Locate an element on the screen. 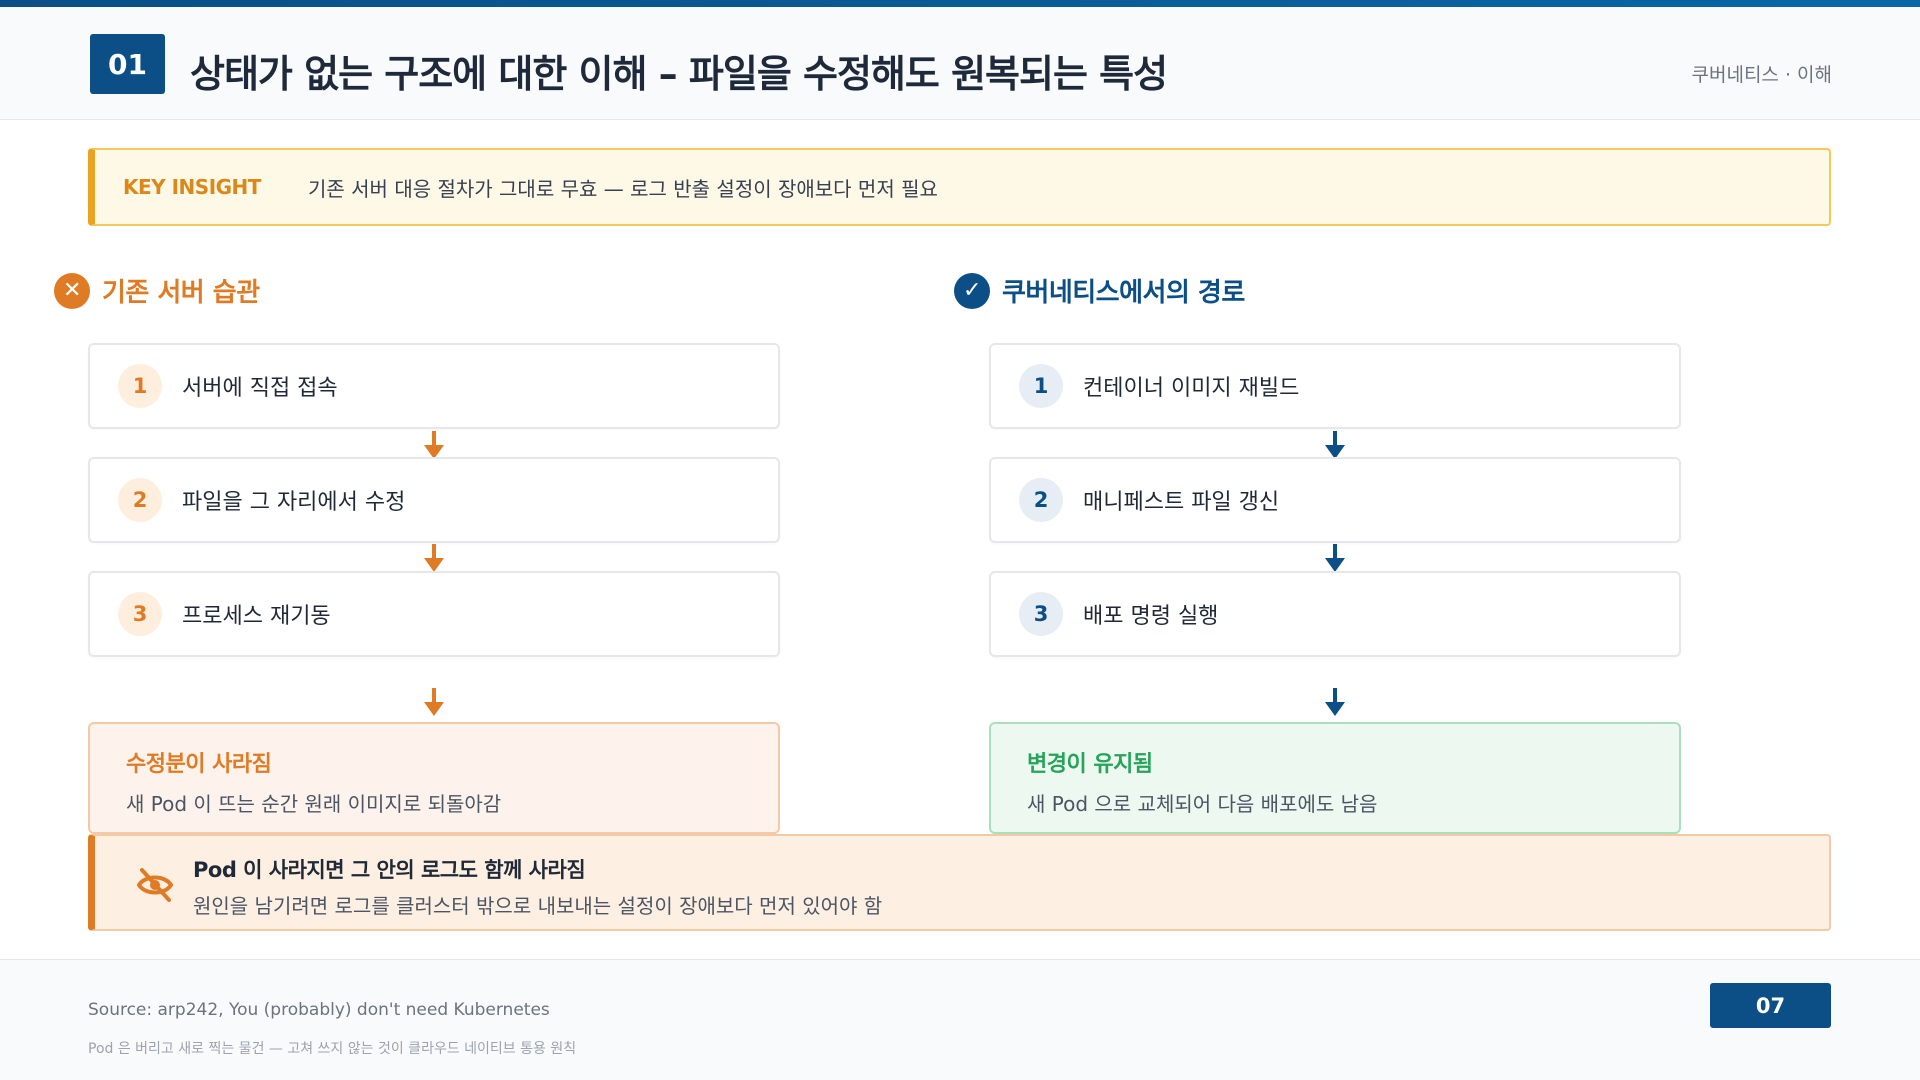 The image size is (1920, 1080). eye-off-icon is located at coordinates (155, 885).